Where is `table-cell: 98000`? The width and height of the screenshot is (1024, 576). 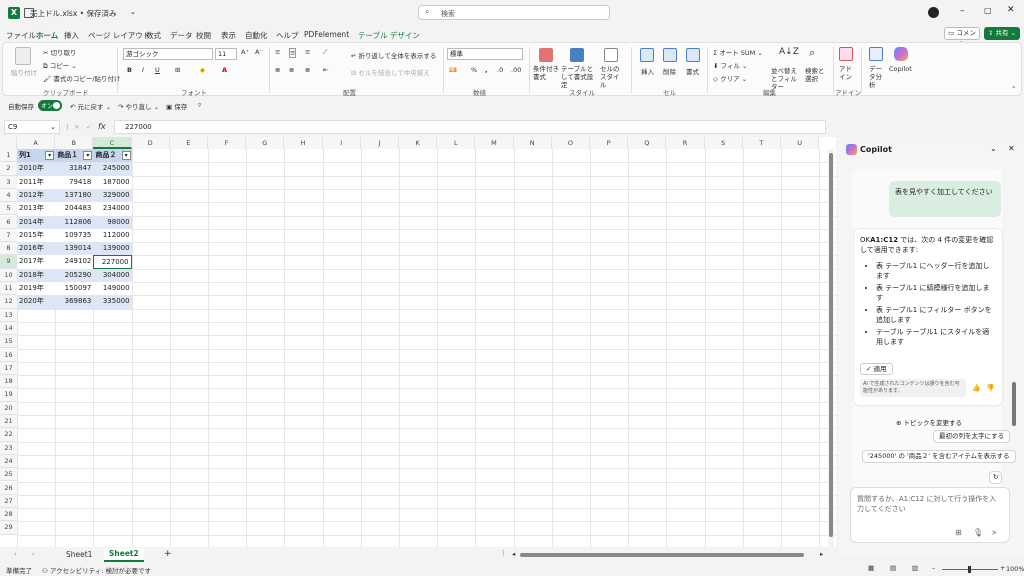
table-cell: 98000 is located at coordinates (112, 222).